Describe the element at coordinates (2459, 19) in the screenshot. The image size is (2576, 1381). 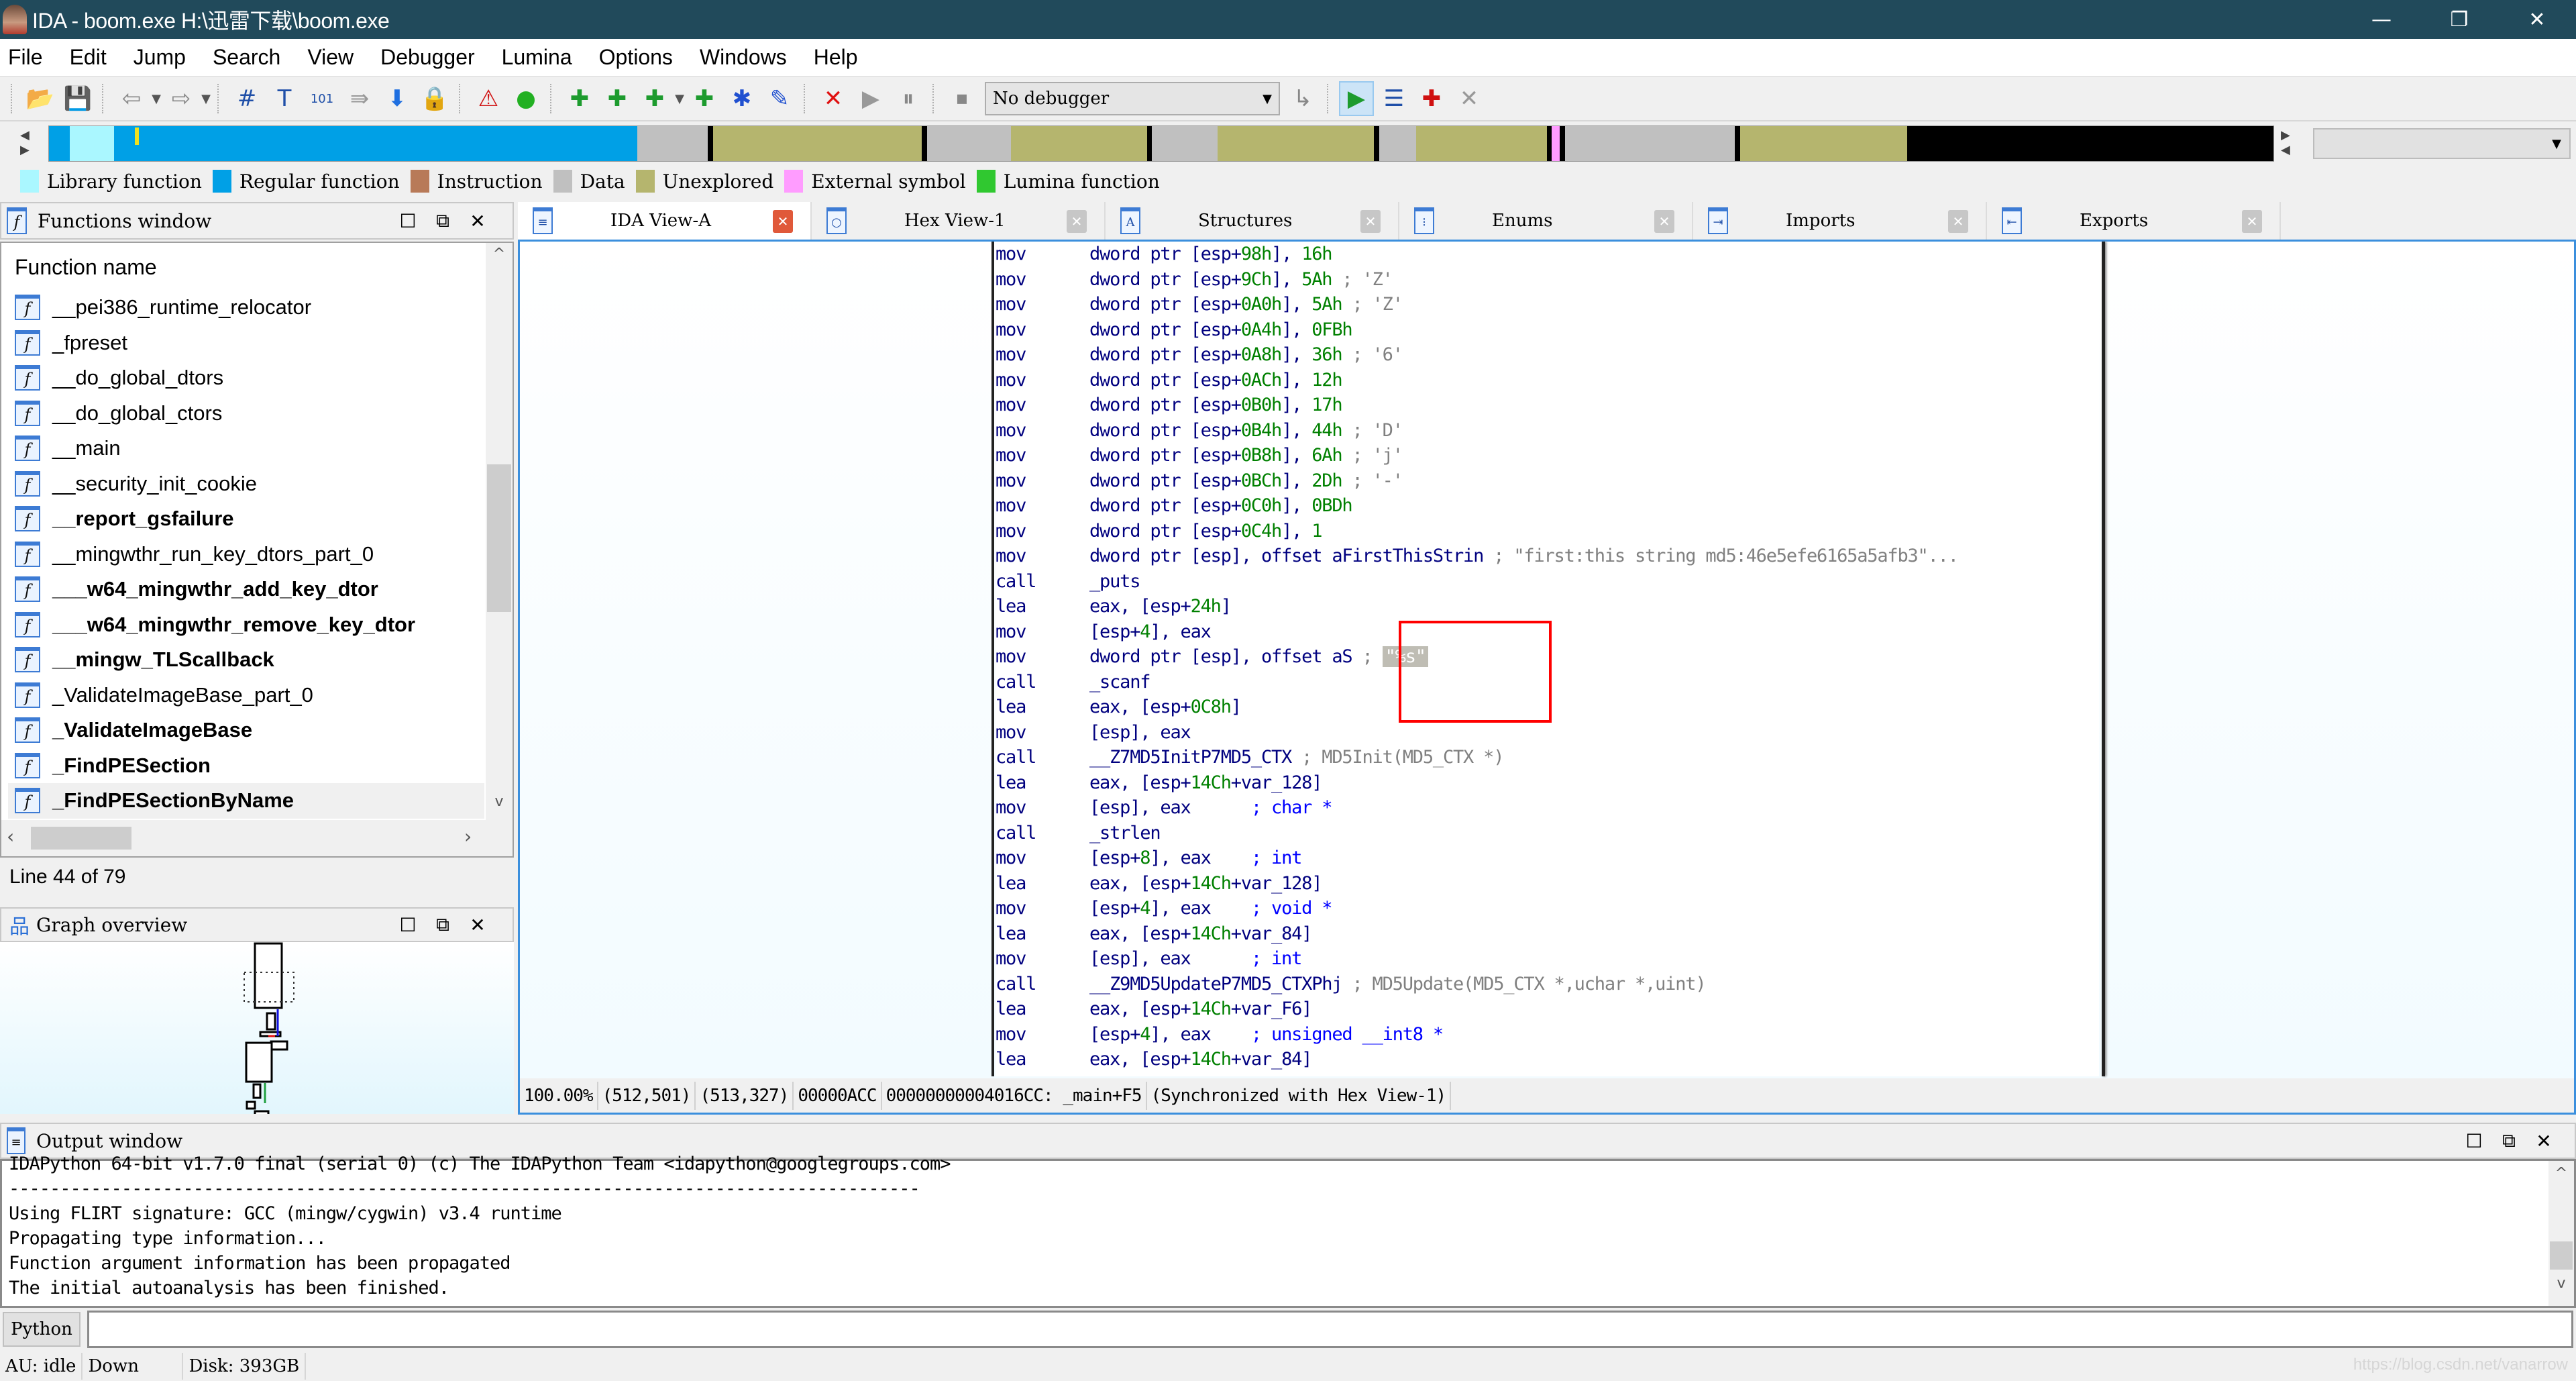
I see `restore-button: ❐` at that location.